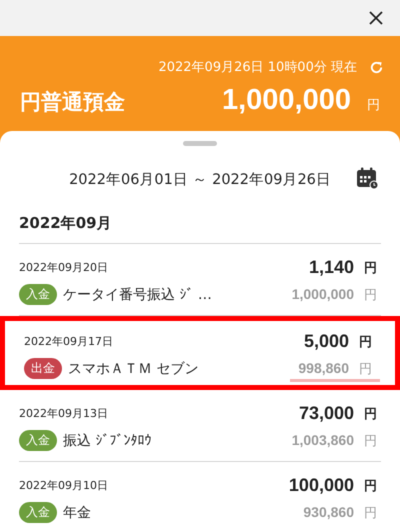  What do you see at coordinates (321, 485) in the screenshot?
I see `transaction-amount: 100,000` at bounding box center [321, 485].